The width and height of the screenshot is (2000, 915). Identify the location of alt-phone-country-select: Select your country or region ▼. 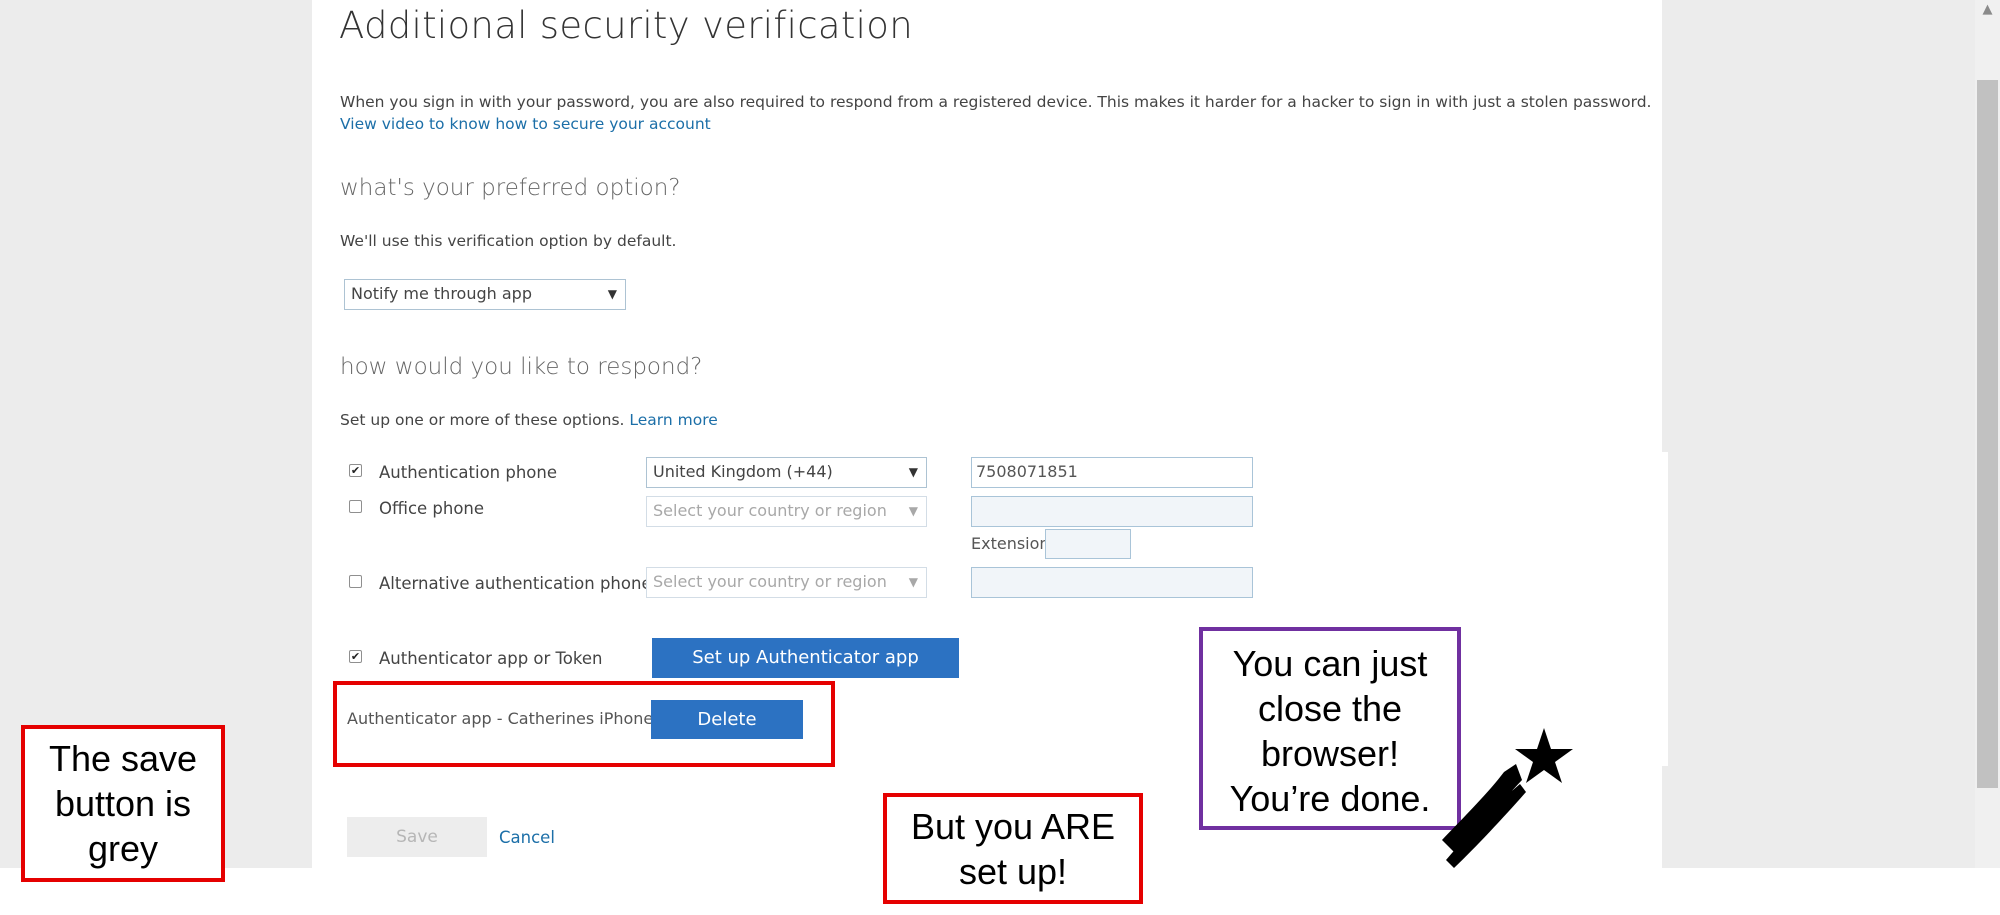
(786, 582).